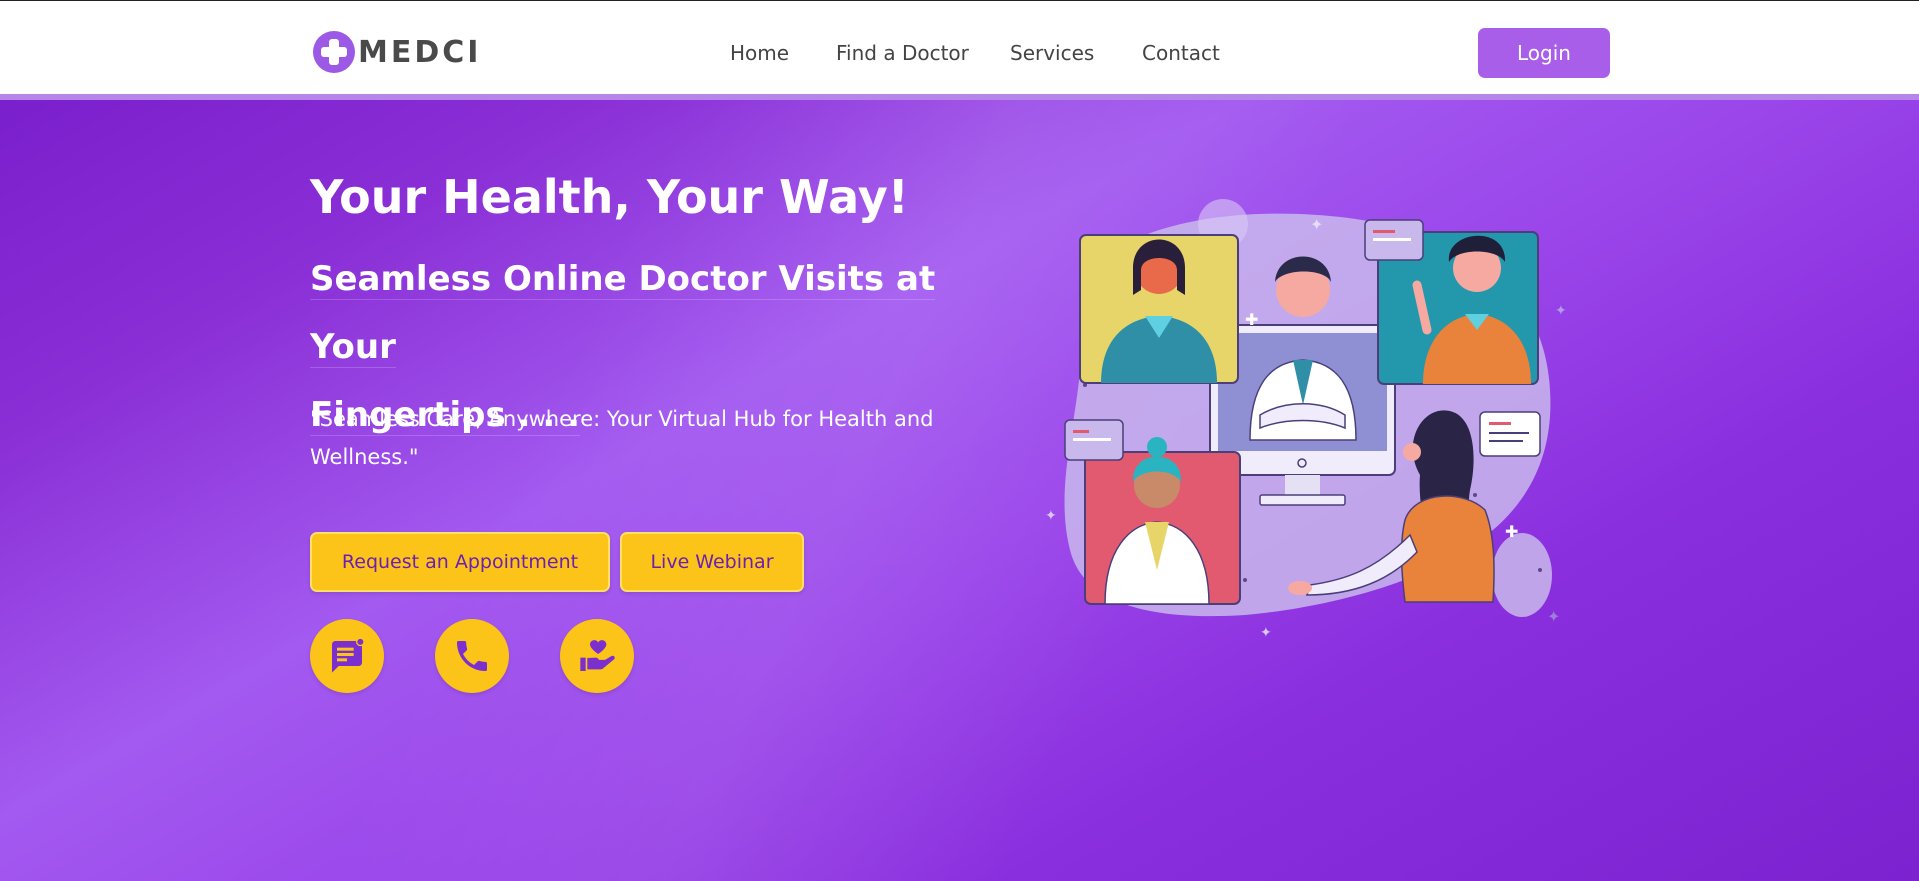 This screenshot has height=881, width=1919. I want to click on chat-button, so click(347, 656).